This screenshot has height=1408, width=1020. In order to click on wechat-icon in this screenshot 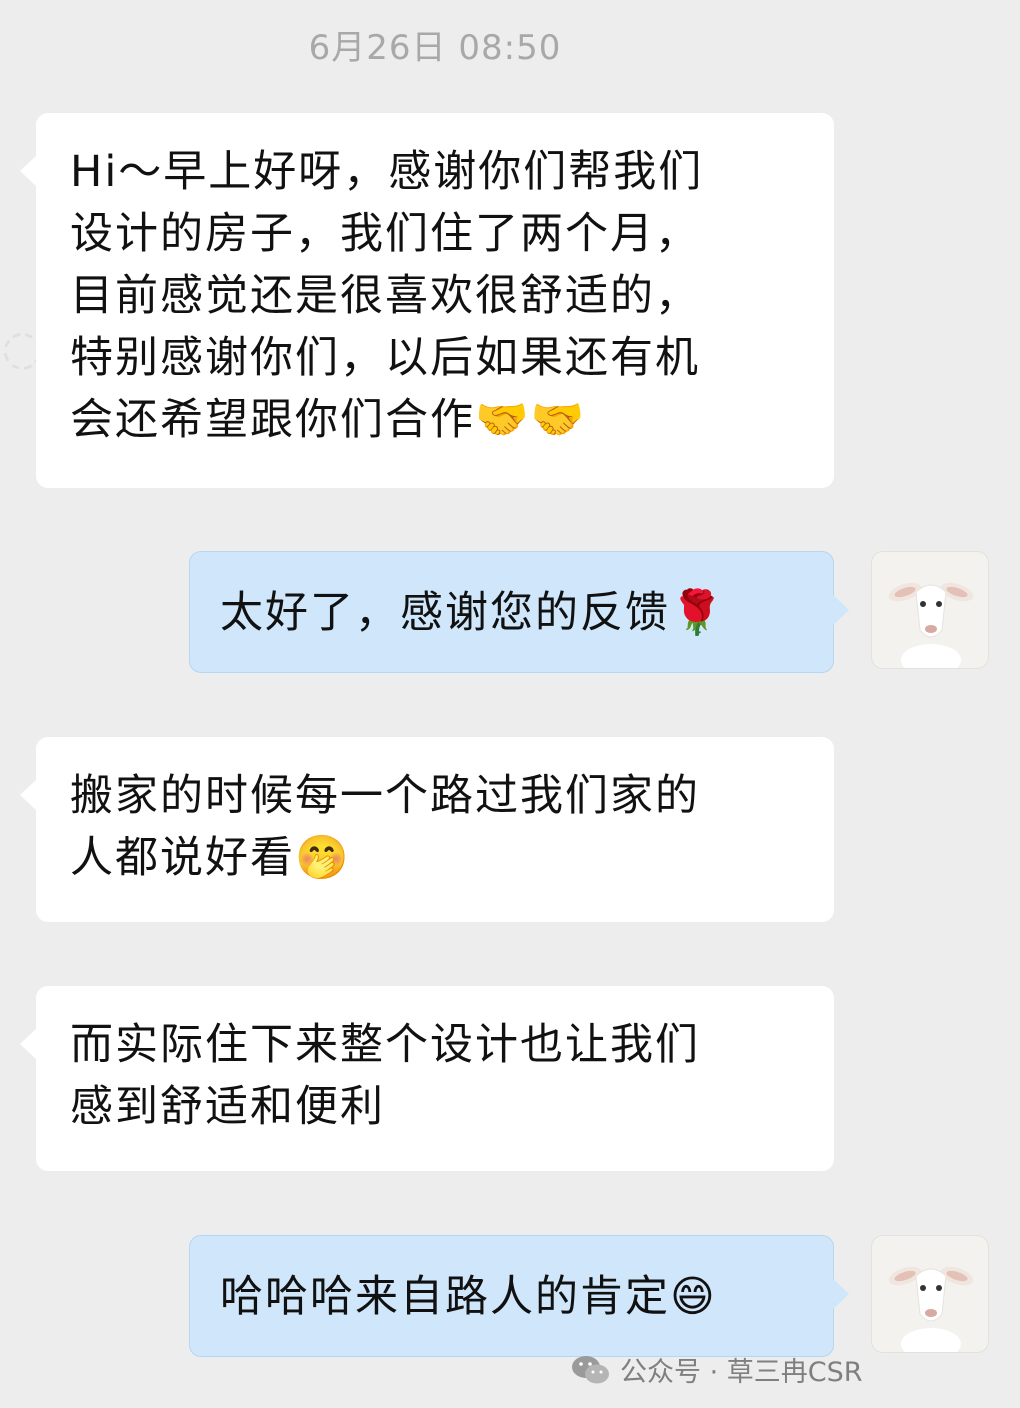, I will do `click(590, 1369)`.